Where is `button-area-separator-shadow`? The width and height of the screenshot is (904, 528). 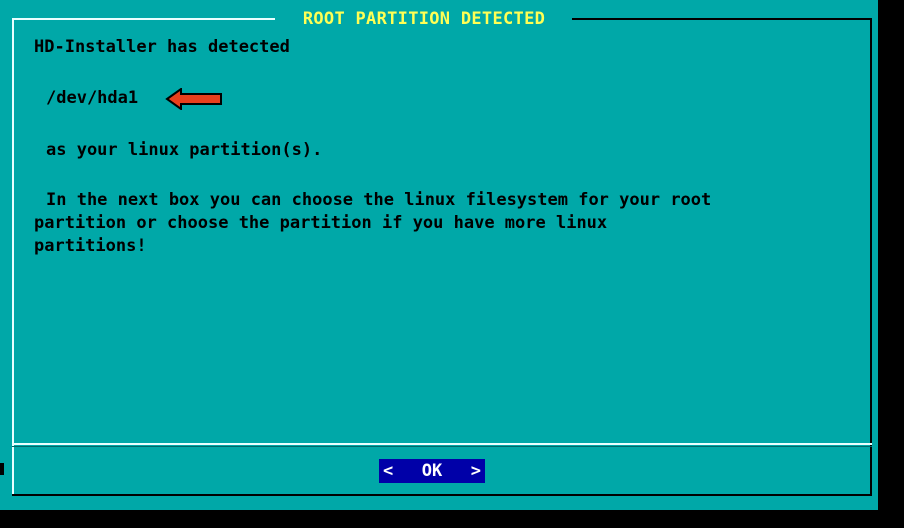
button-area-separator-shadow is located at coordinates (442, 446).